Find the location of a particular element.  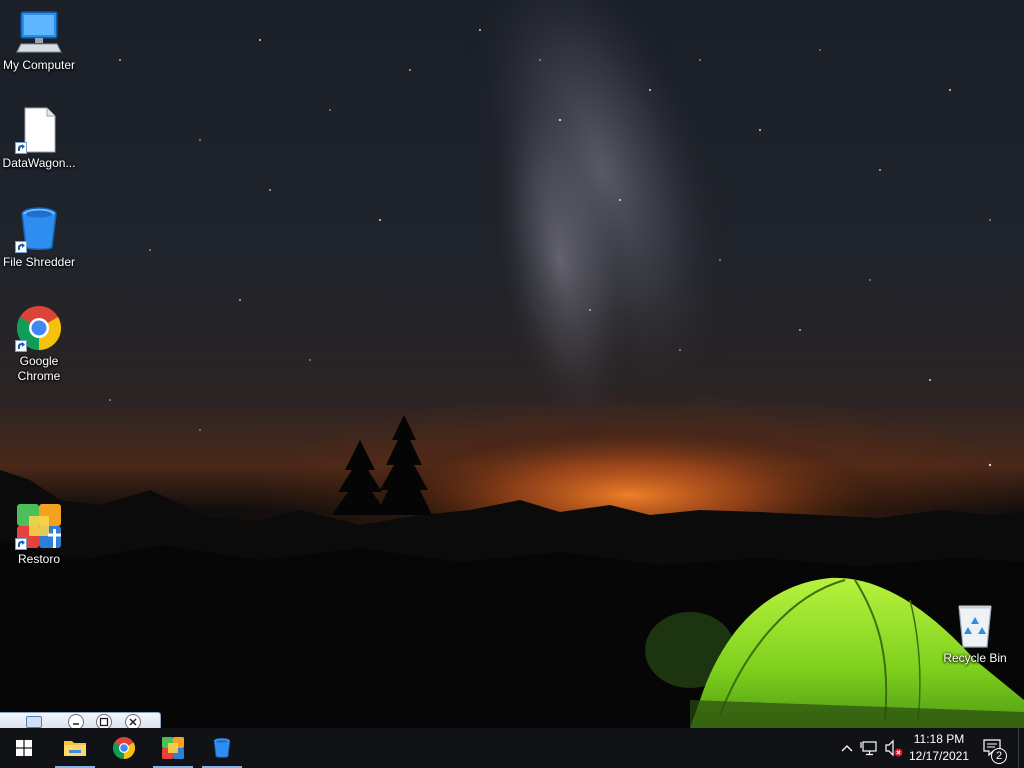

close-button is located at coordinates (133, 721).